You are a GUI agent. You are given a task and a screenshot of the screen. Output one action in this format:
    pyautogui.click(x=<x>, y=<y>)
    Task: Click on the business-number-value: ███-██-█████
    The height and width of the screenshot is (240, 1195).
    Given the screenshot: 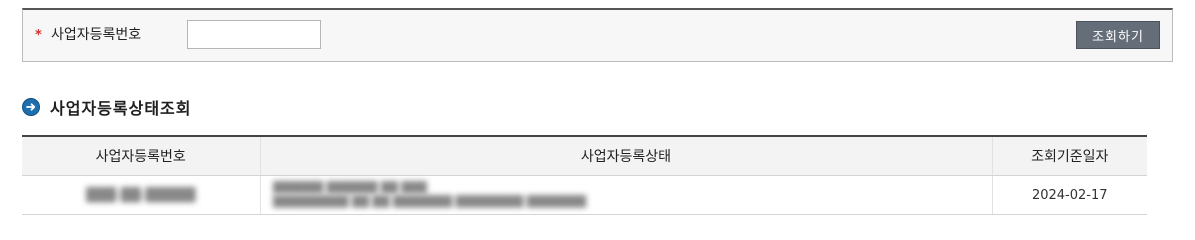 What is the action you would take?
    pyautogui.click(x=141, y=195)
    